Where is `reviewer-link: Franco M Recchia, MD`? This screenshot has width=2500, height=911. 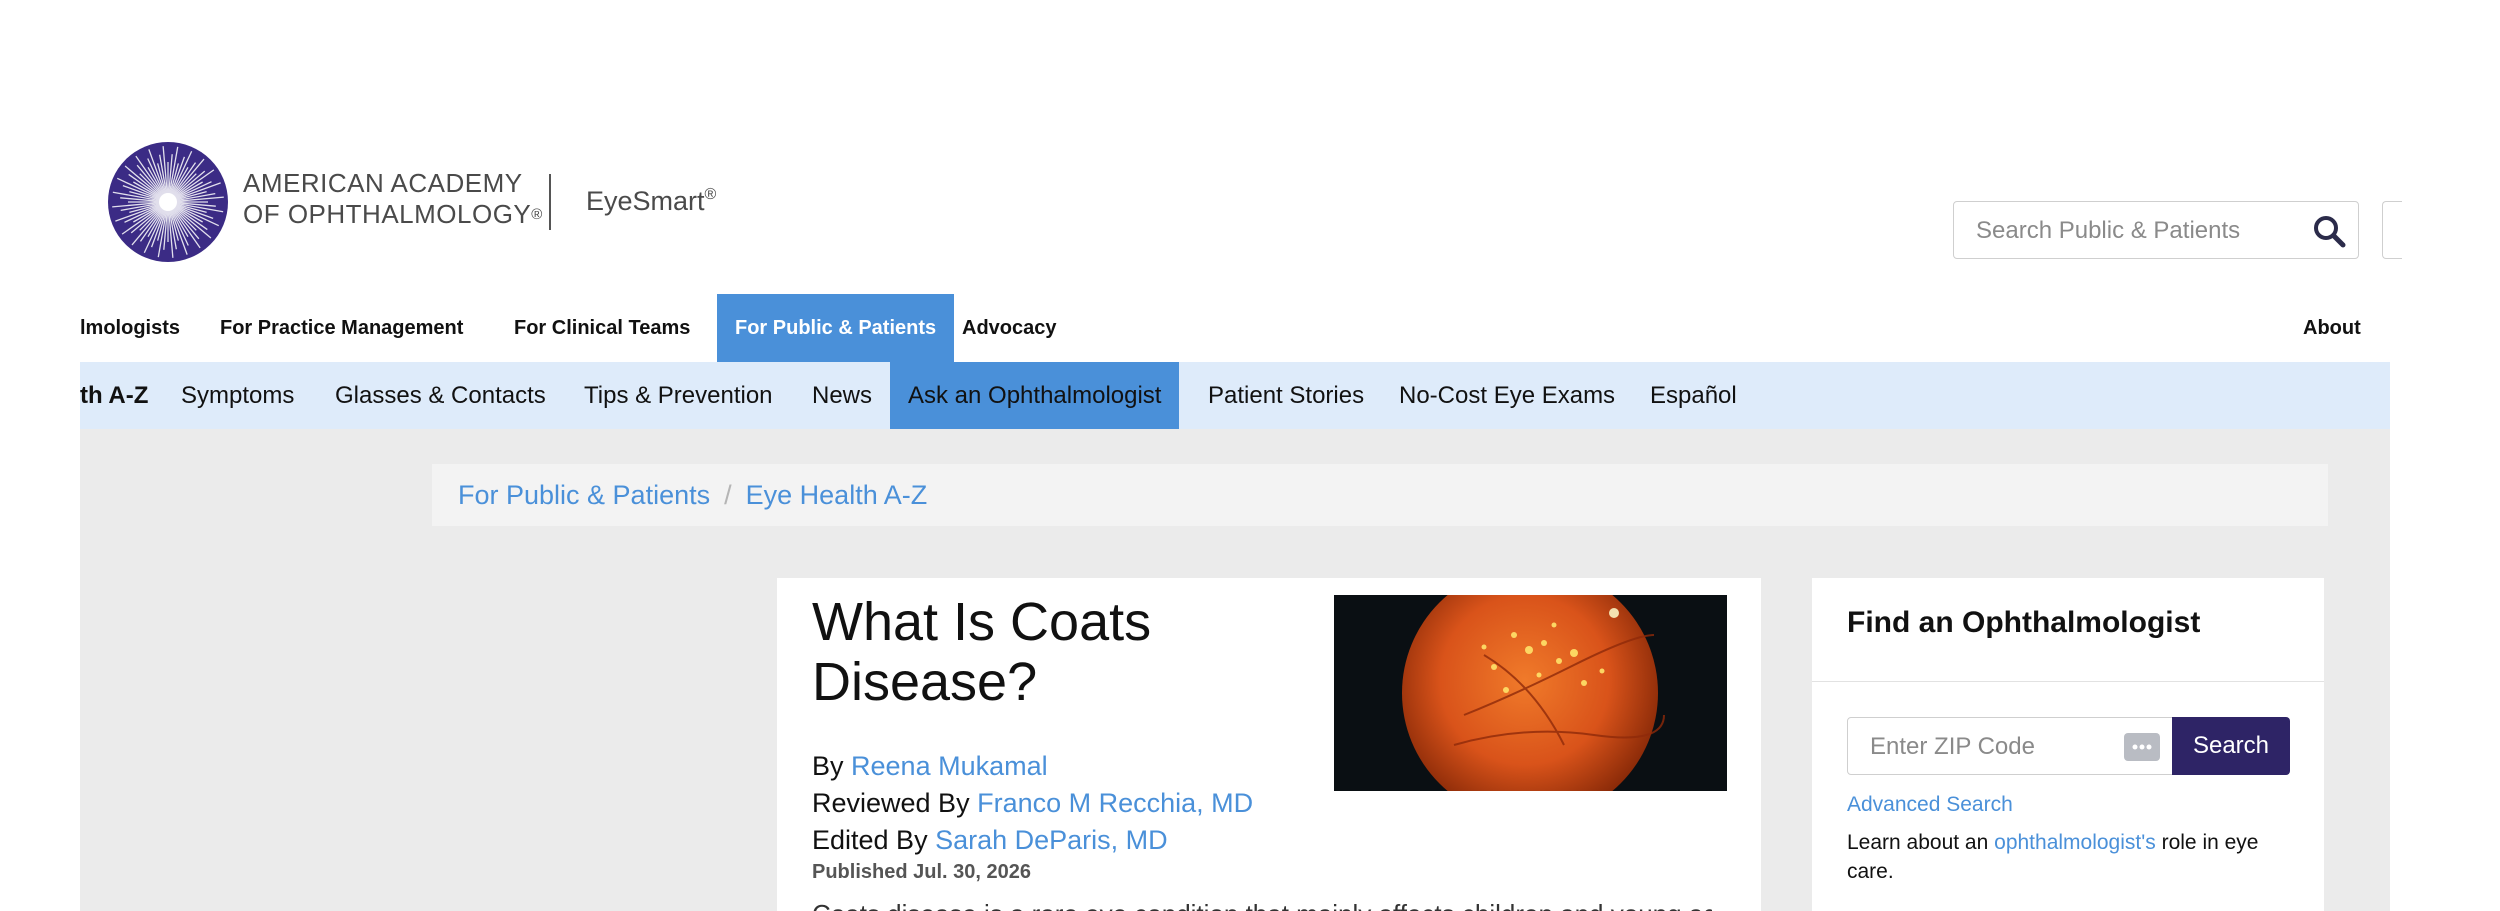 reviewer-link: Franco M Recchia, MD is located at coordinates (1115, 803).